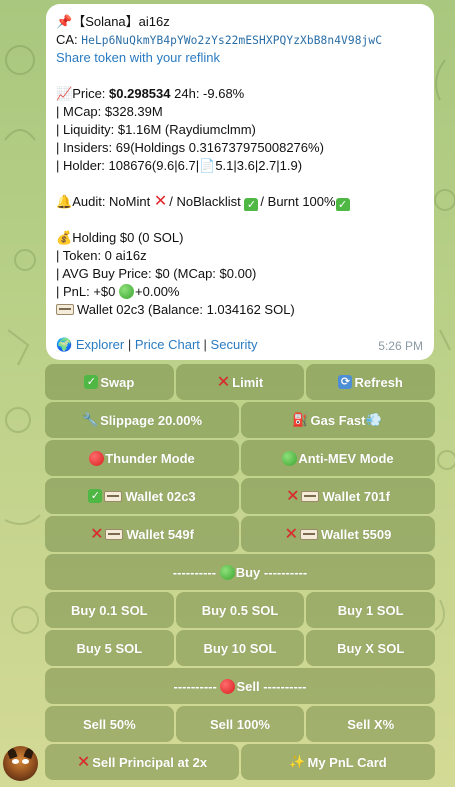  Describe the element at coordinates (120, 237) in the screenshot. I see `holding-line: 💰Holding $0 (0 SOL)` at that location.